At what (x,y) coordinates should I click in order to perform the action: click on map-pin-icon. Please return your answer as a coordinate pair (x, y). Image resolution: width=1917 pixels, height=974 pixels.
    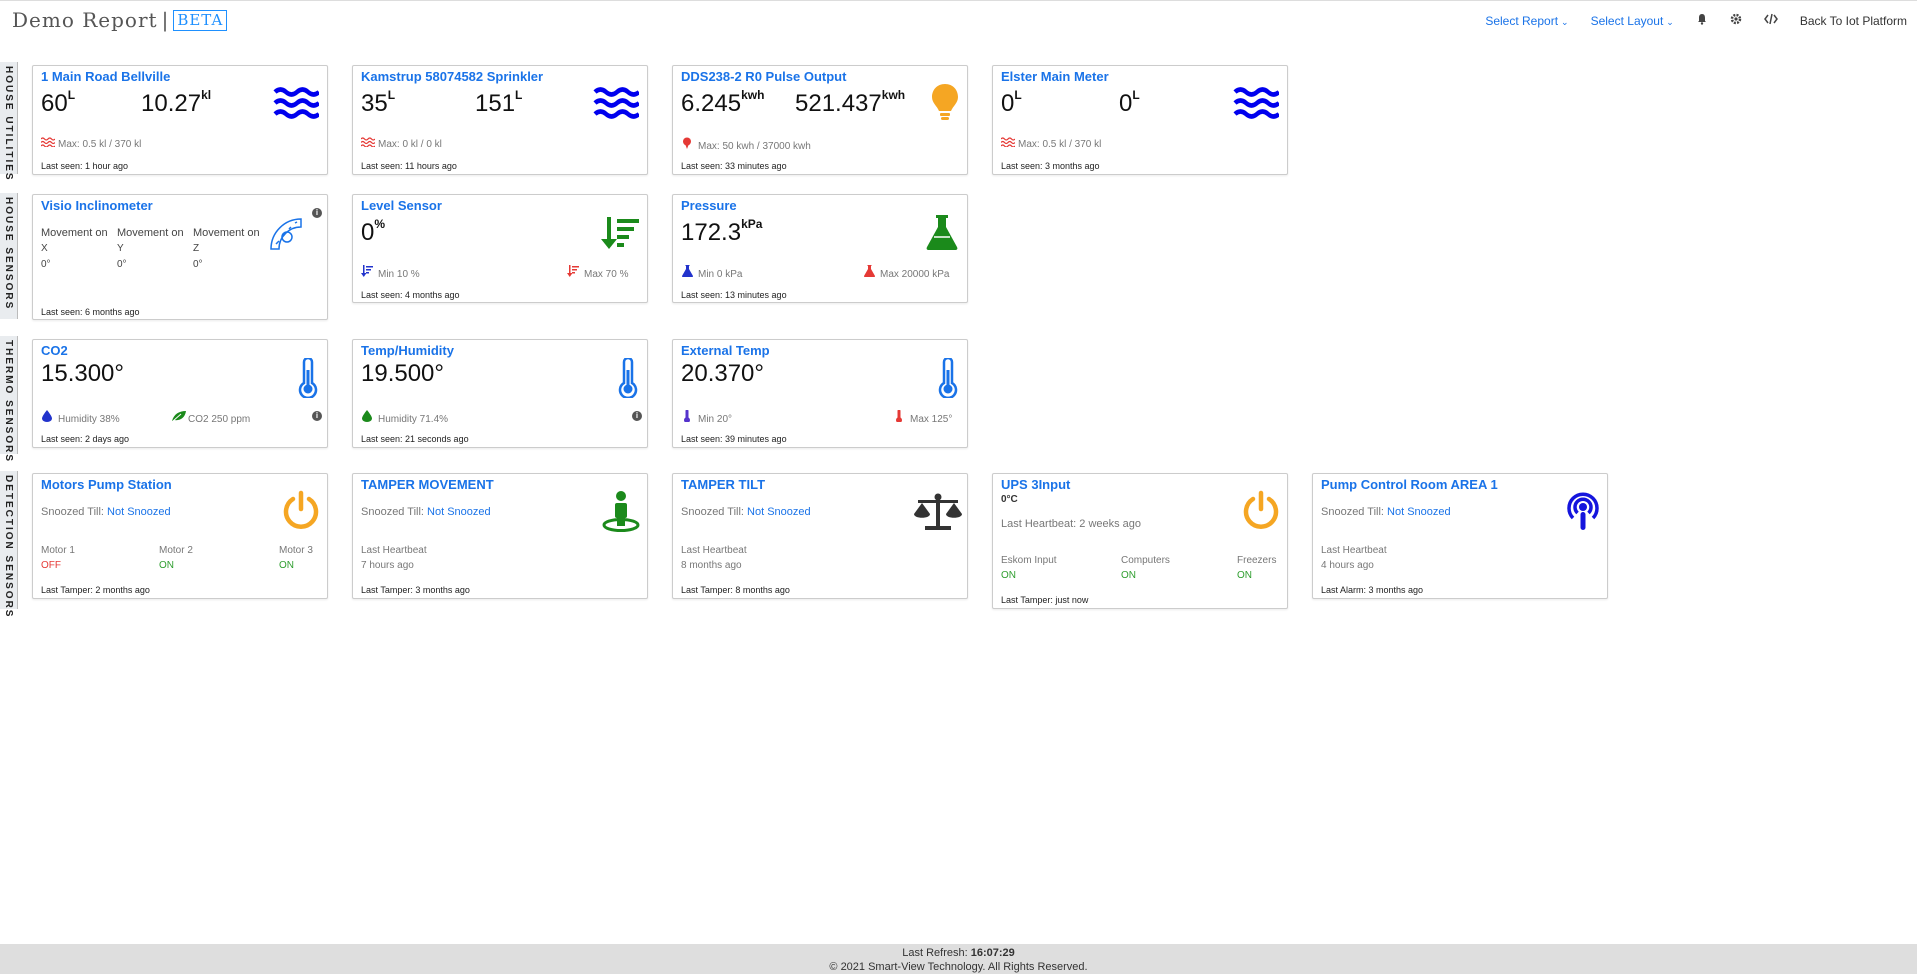
    Looking at the image, I should click on (687, 144).